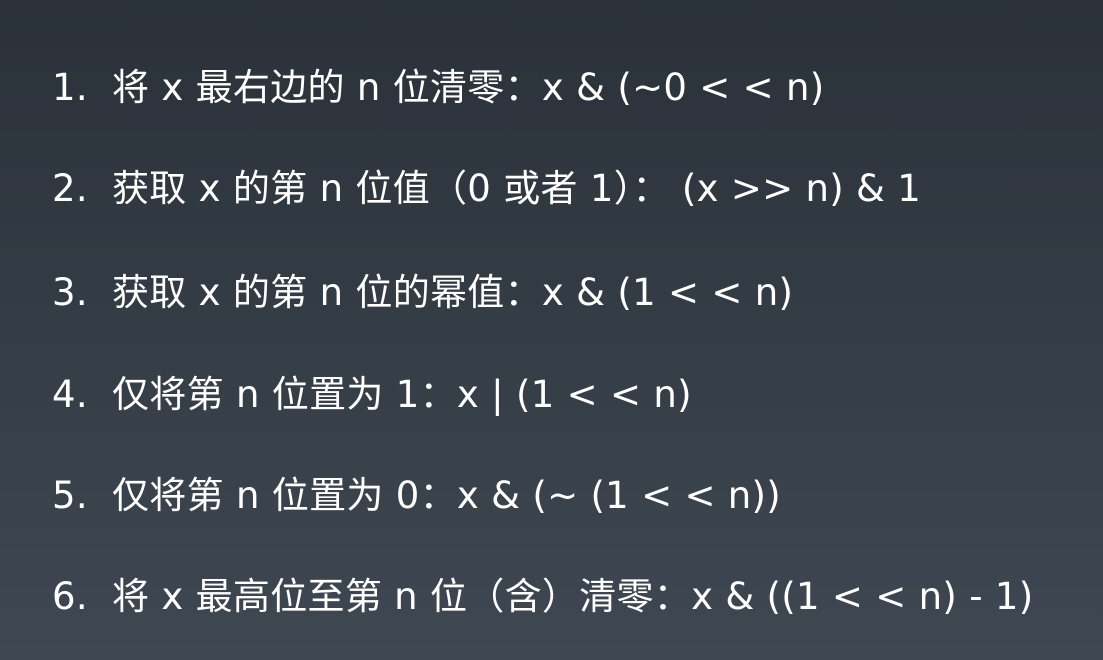  Describe the element at coordinates (70, 292) in the screenshot. I see `list-item-number: 3.` at that location.